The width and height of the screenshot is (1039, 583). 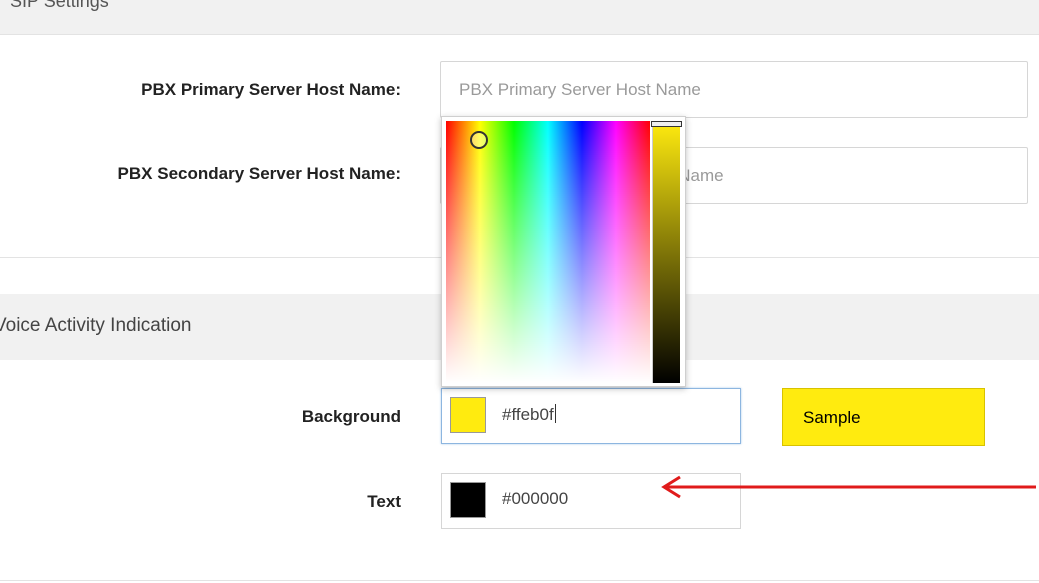 What do you see at coordinates (555, 413) in the screenshot?
I see `text-caret` at bounding box center [555, 413].